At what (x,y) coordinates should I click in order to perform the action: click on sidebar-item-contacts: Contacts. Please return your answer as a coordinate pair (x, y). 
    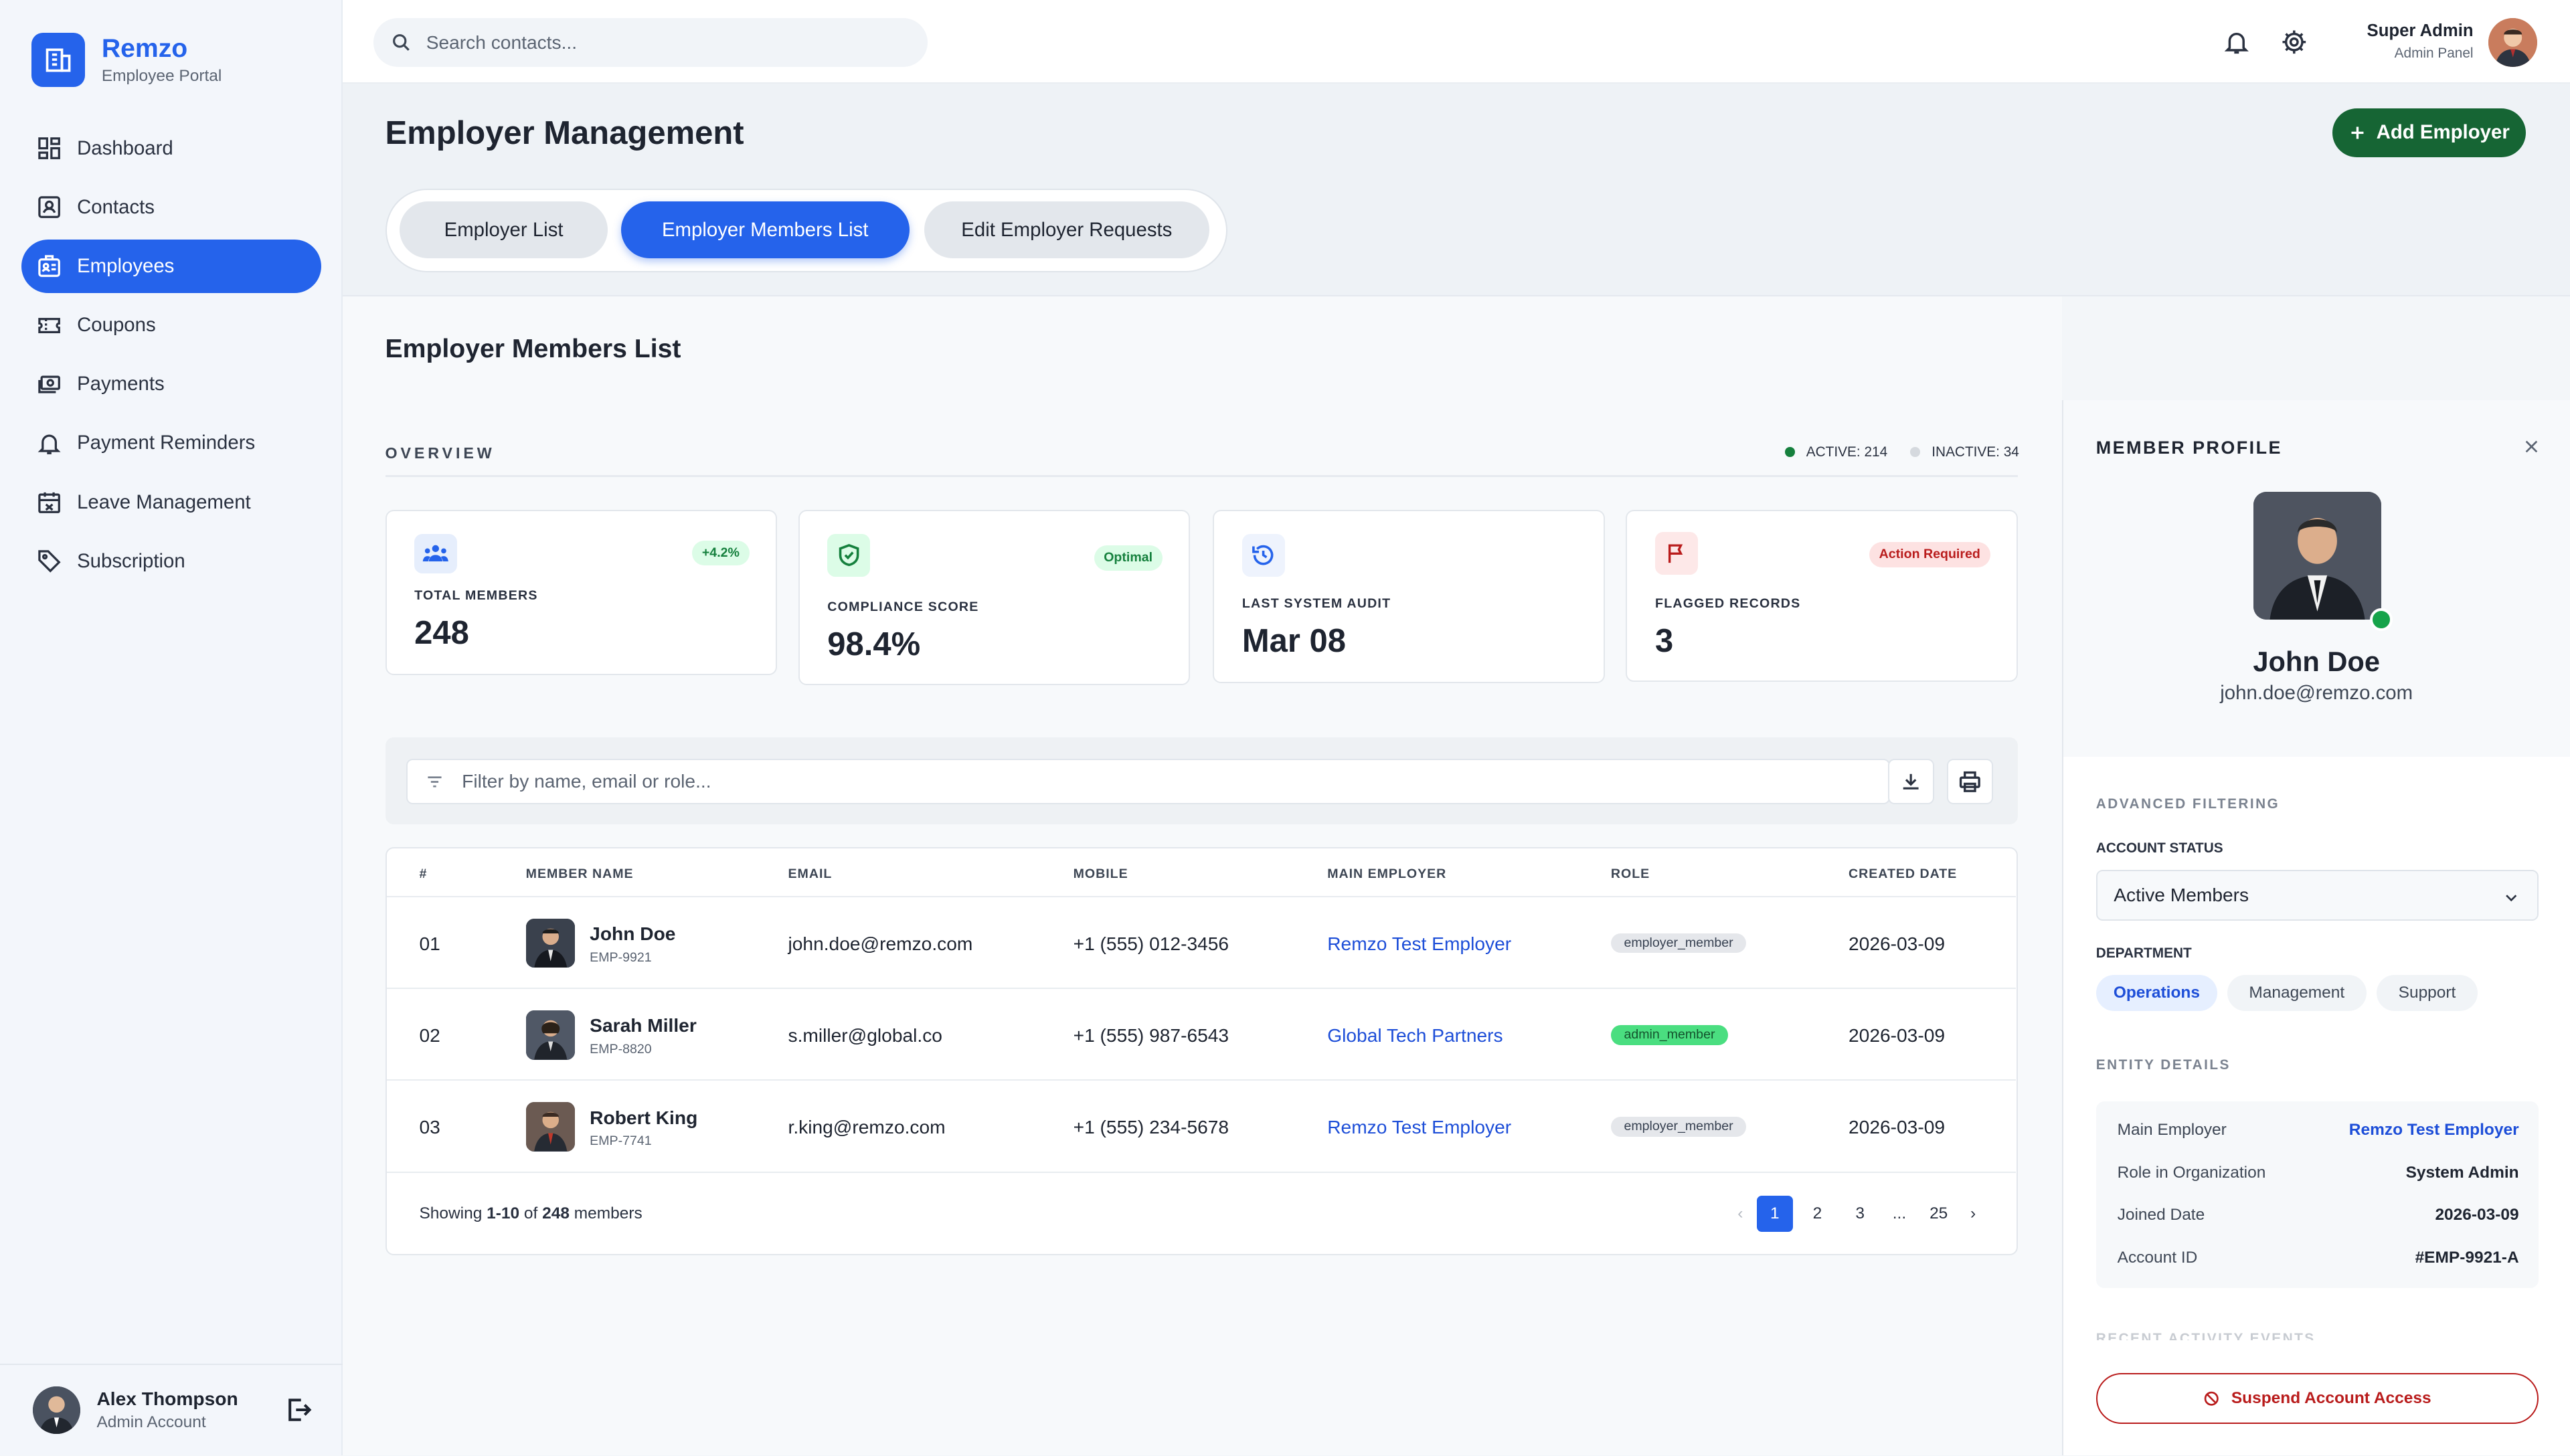
    Looking at the image, I should click on (171, 207).